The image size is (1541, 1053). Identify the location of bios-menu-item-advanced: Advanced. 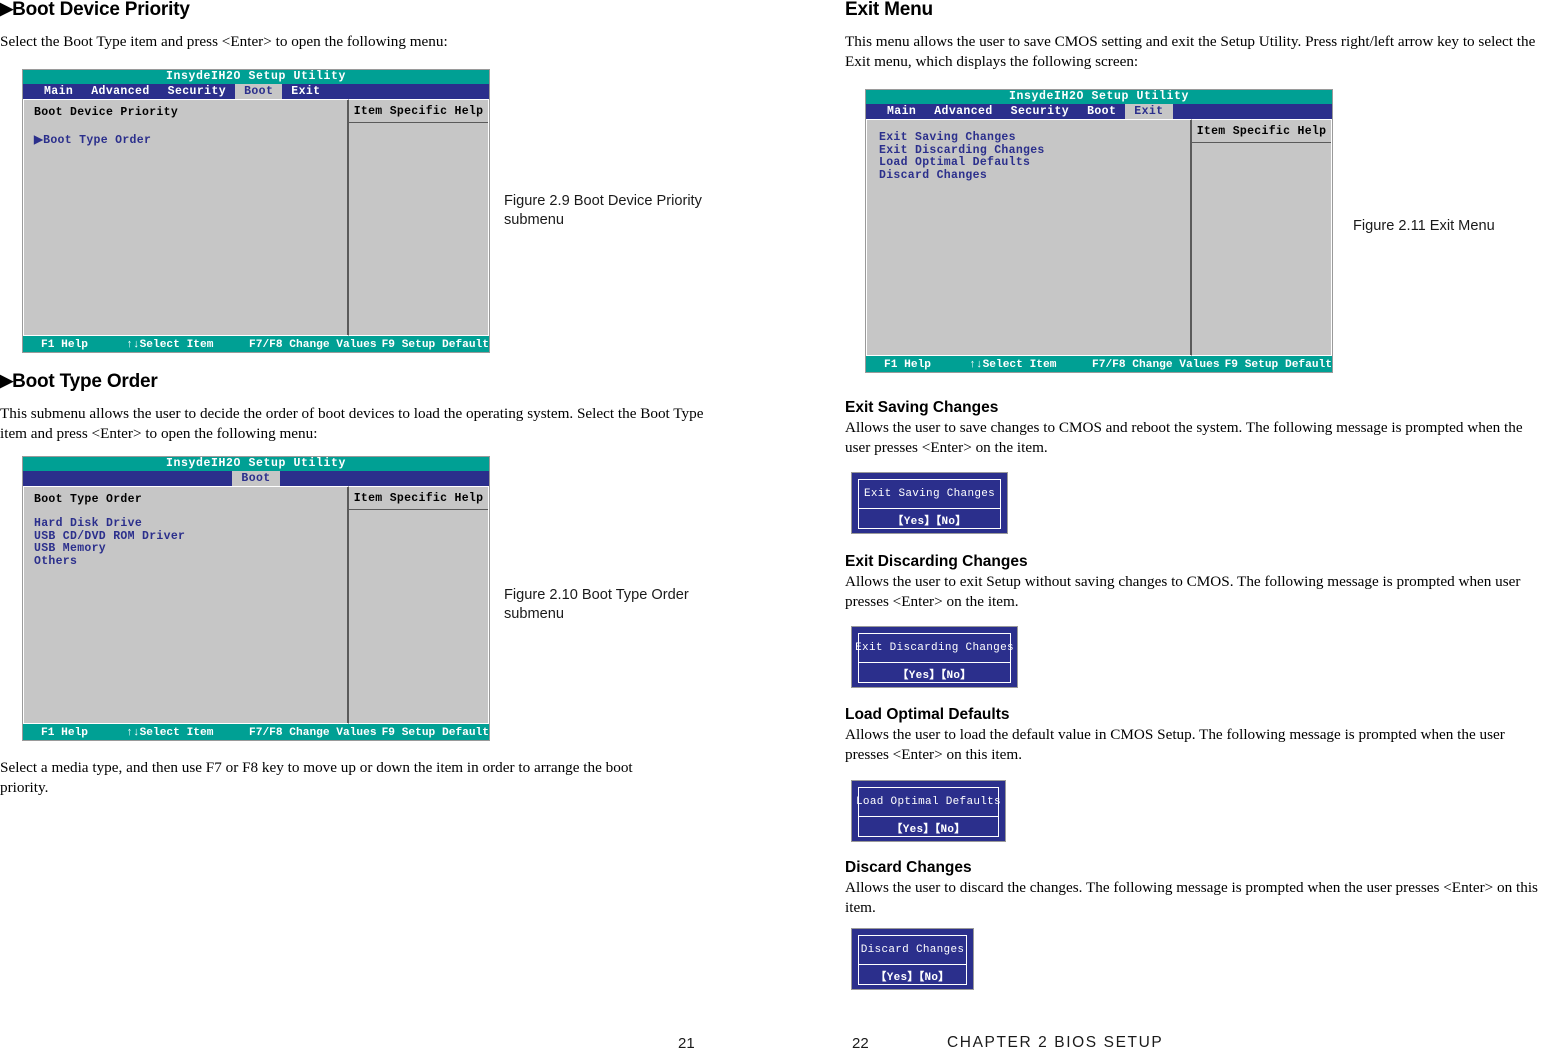
(120, 91).